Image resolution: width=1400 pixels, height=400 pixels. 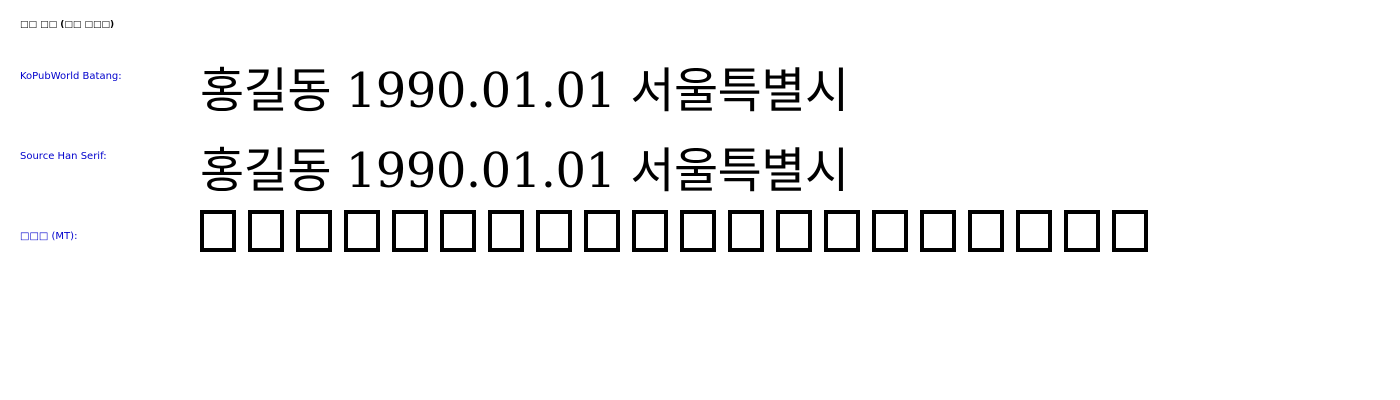 What do you see at coordinates (674, 231) in the screenshot?
I see `missing-glyph-sample` at bounding box center [674, 231].